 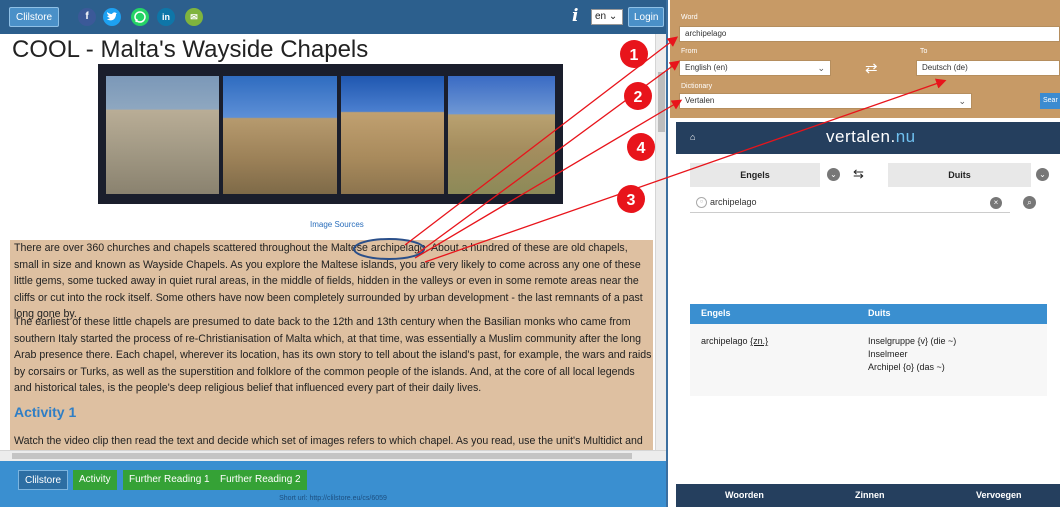 What do you see at coordinates (996, 203) in the screenshot?
I see `clear-icon: ×` at bounding box center [996, 203].